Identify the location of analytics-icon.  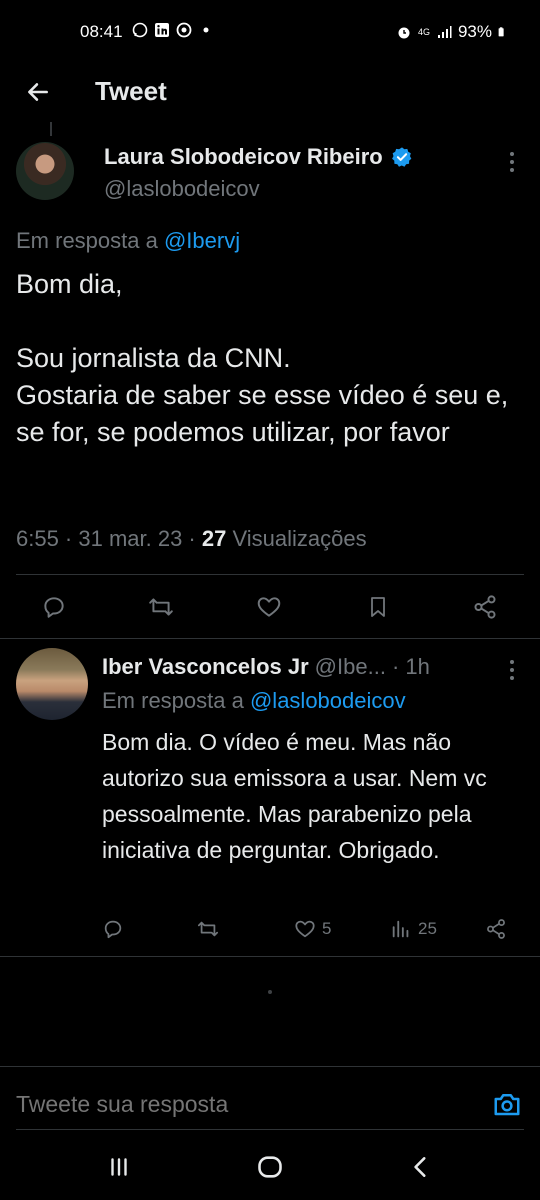
(400, 929).